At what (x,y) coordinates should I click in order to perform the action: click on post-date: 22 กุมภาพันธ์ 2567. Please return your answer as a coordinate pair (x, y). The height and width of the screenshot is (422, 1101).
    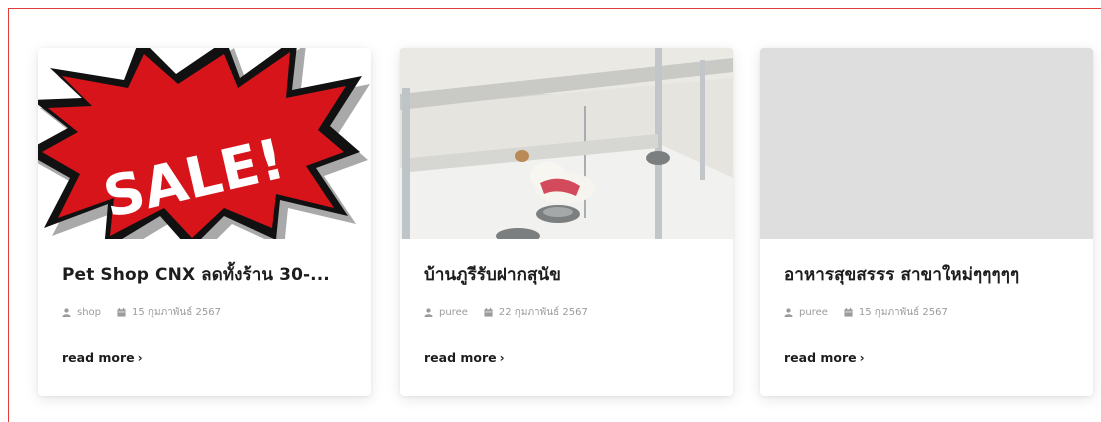
    Looking at the image, I should click on (543, 312).